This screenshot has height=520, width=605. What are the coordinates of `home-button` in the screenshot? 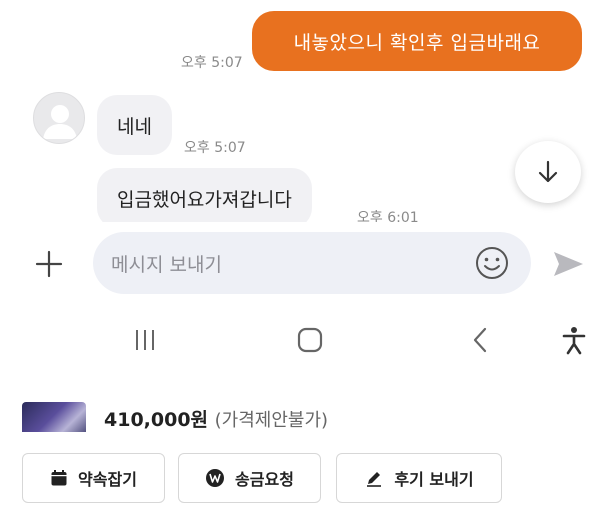 It's located at (310, 340).